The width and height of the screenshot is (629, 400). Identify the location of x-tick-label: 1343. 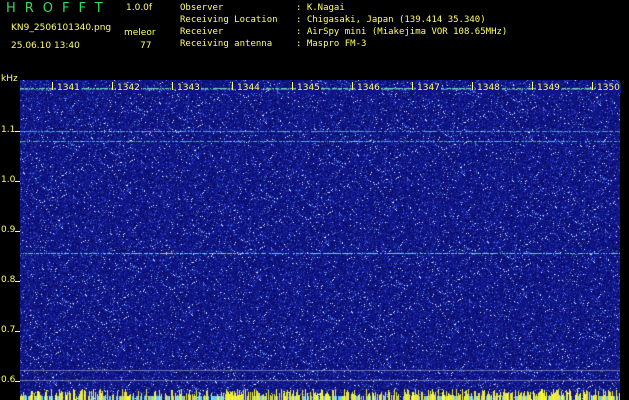
(188, 88).